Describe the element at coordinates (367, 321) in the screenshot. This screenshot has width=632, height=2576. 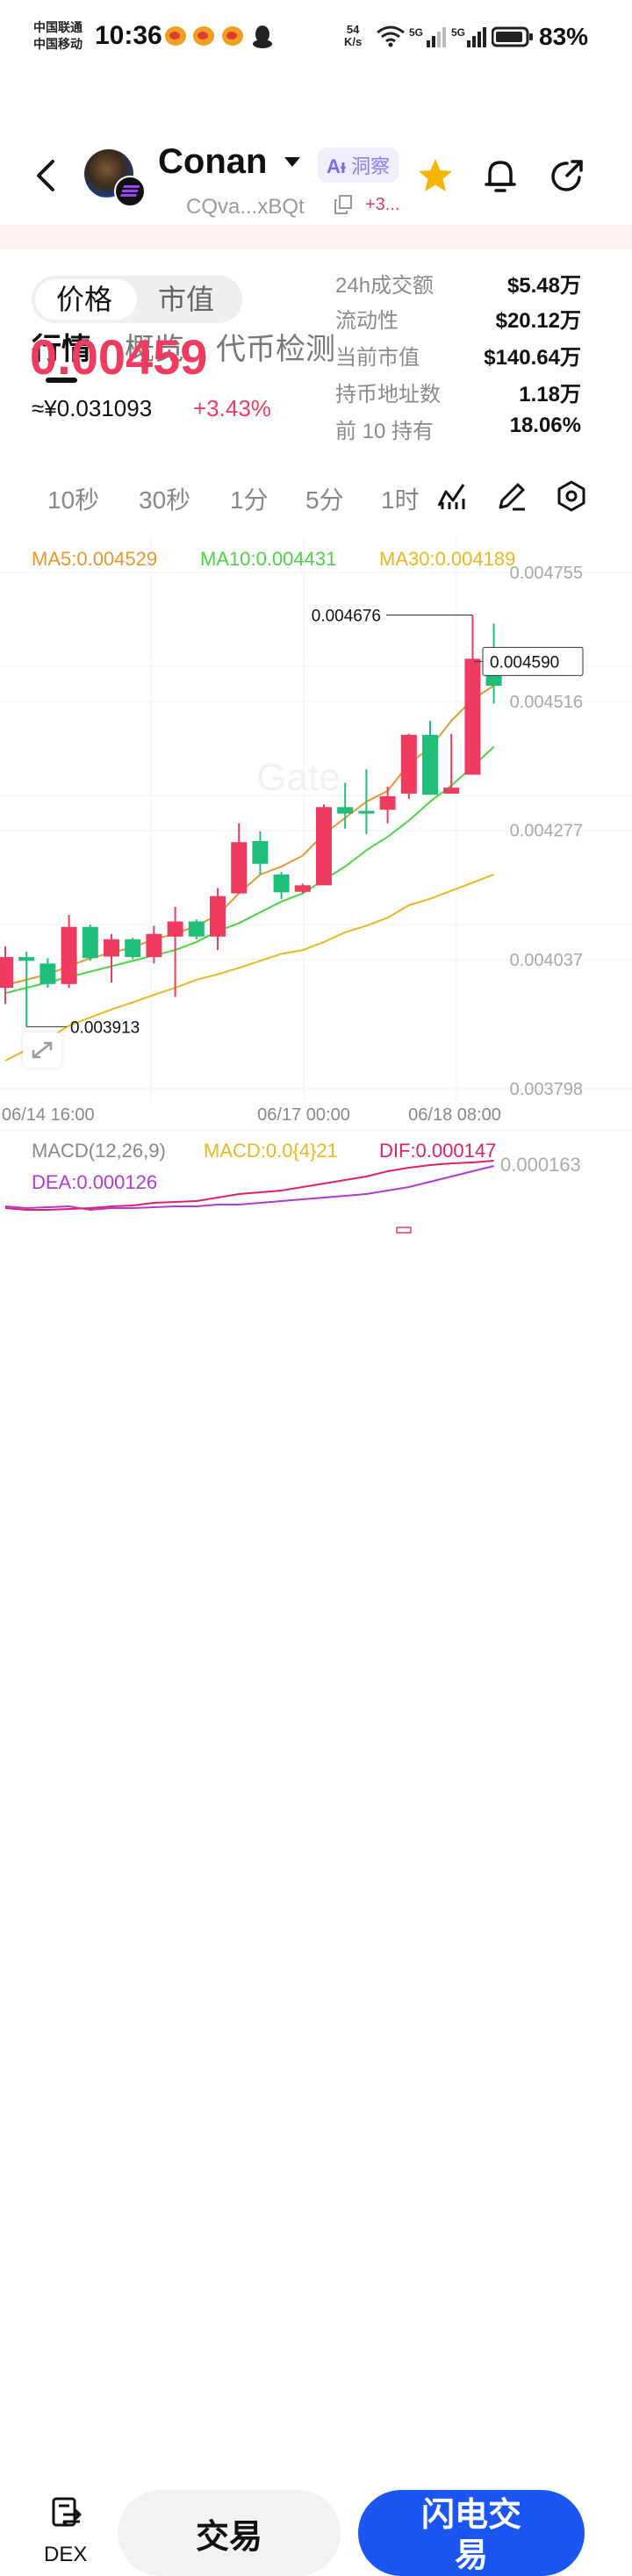
I see `stat-label-liquidity: 流动性` at that location.